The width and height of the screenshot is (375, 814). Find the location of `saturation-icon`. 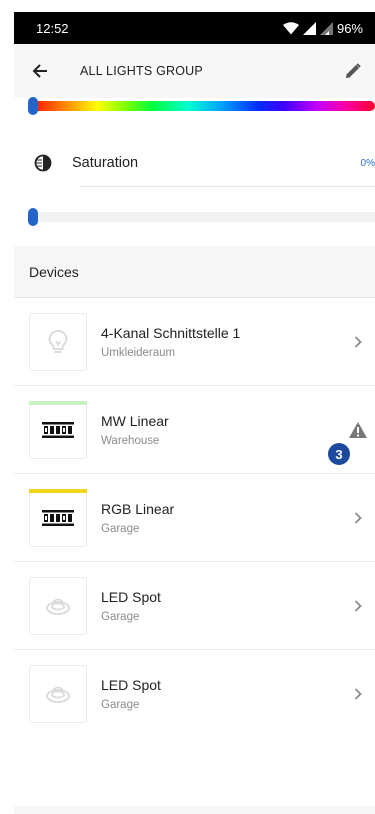

saturation-icon is located at coordinates (43, 163).